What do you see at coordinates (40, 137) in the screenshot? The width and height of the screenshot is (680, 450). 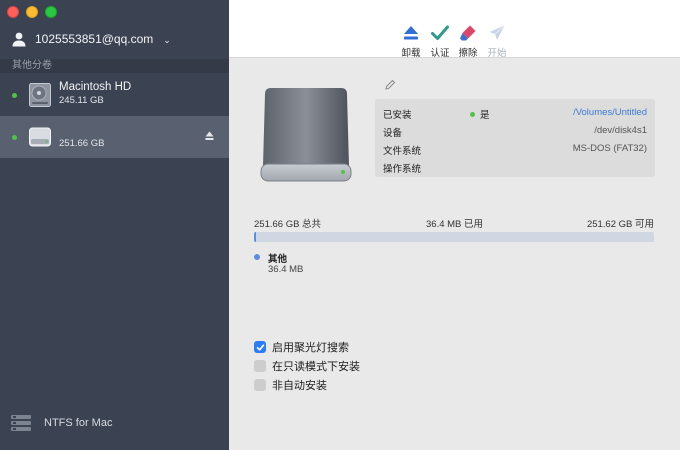 I see `external-disk-icon` at bounding box center [40, 137].